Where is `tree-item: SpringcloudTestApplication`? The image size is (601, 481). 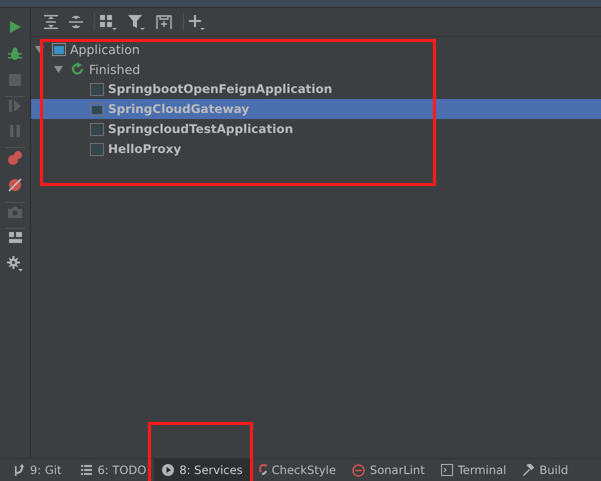 tree-item: SpringcloudTestApplication is located at coordinates (316, 129).